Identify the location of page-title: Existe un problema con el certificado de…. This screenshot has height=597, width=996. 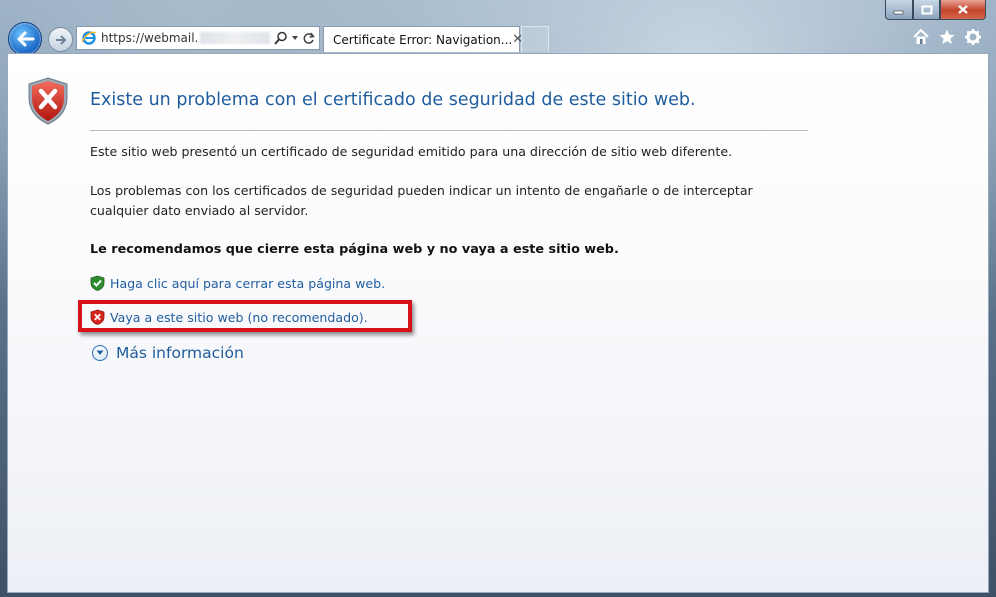
(393, 100).